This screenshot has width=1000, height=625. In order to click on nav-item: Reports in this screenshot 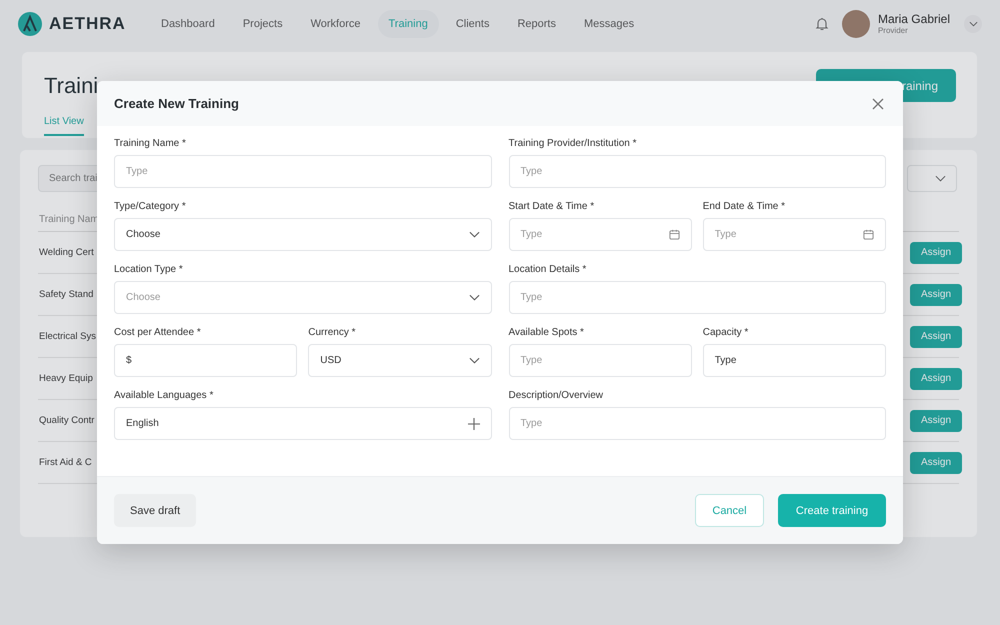, I will do `click(536, 24)`.